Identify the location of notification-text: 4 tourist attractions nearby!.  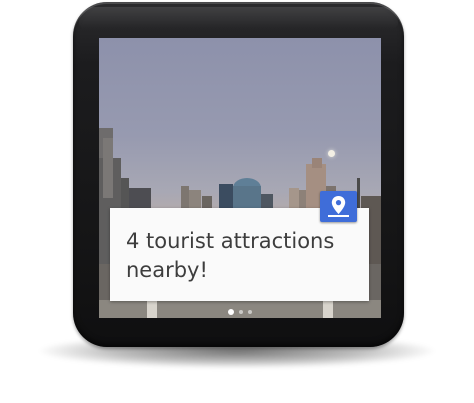
(230, 255).